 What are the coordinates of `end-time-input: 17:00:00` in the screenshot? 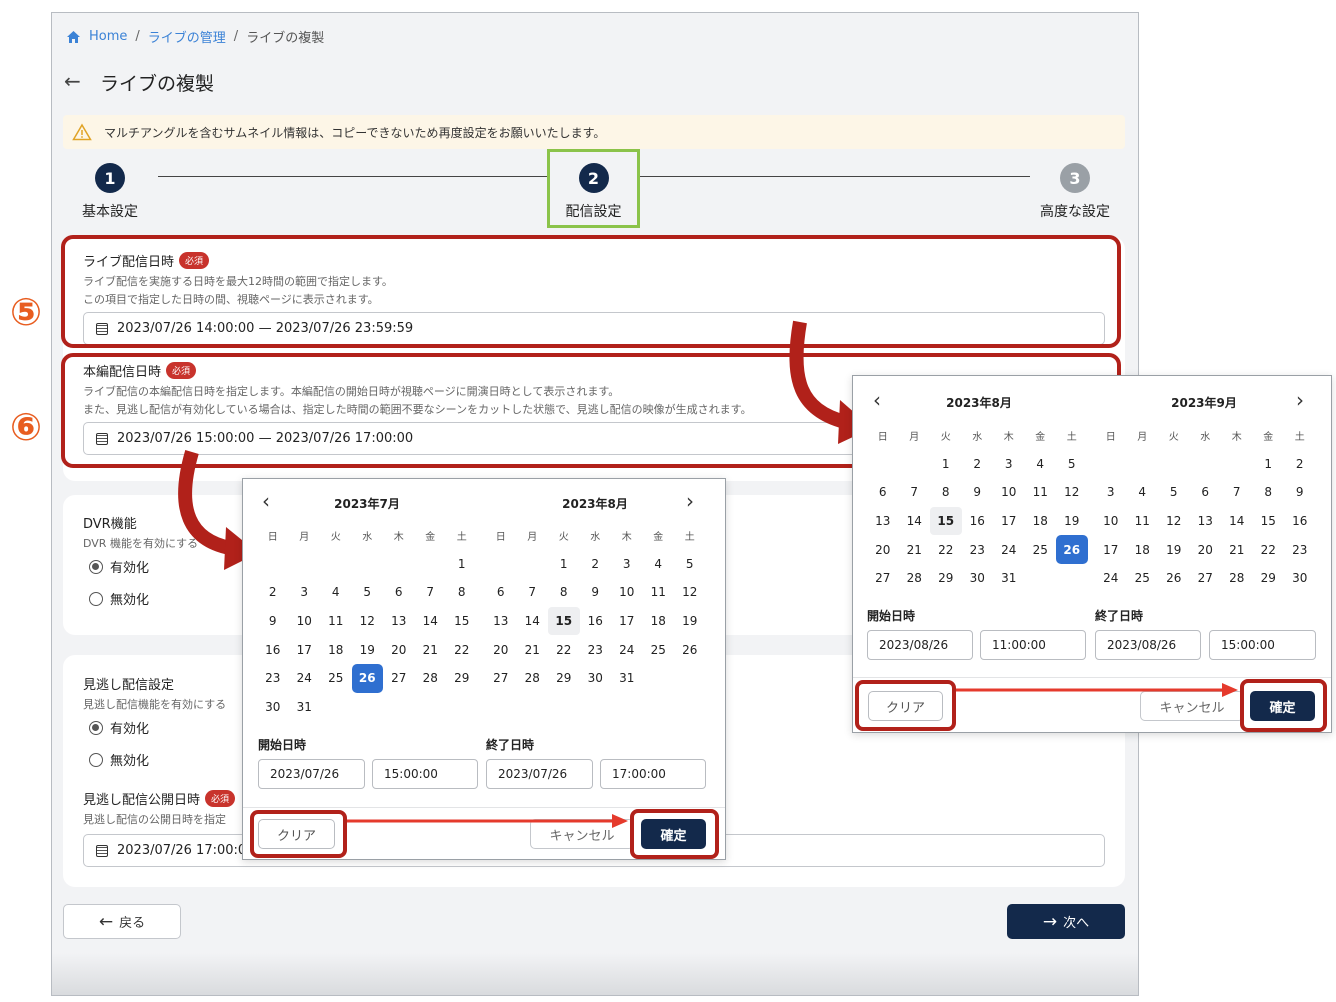 It's located at (653, 774).